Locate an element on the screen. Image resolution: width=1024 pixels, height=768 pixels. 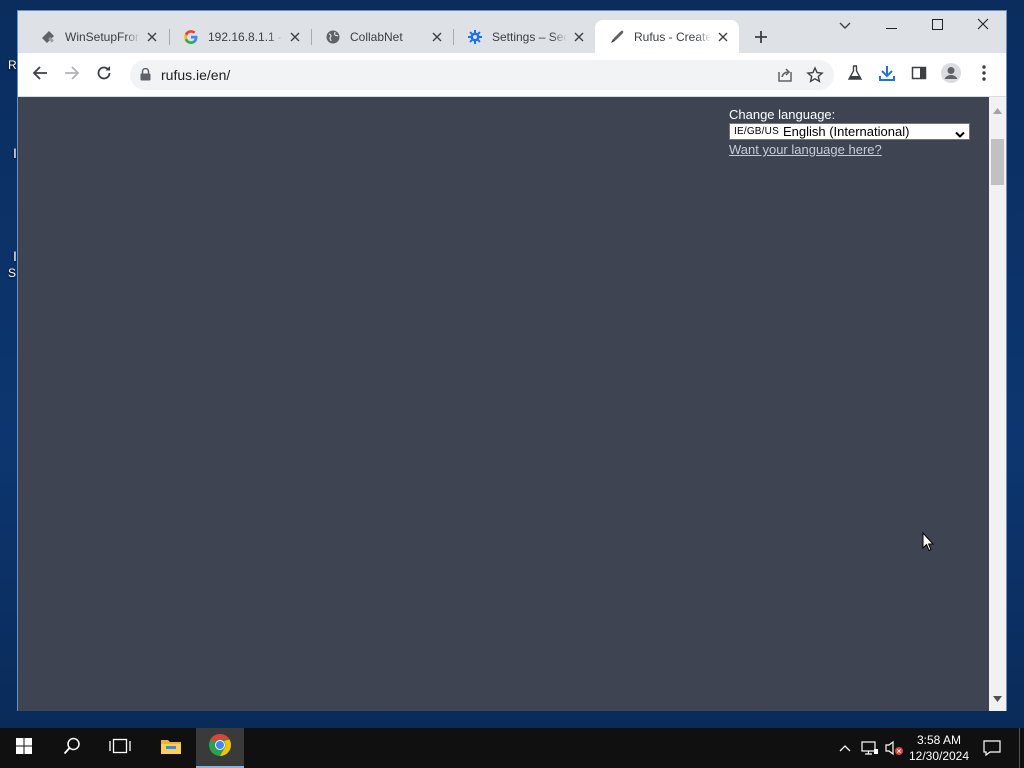
back-button is located at coordinates (40, 75).